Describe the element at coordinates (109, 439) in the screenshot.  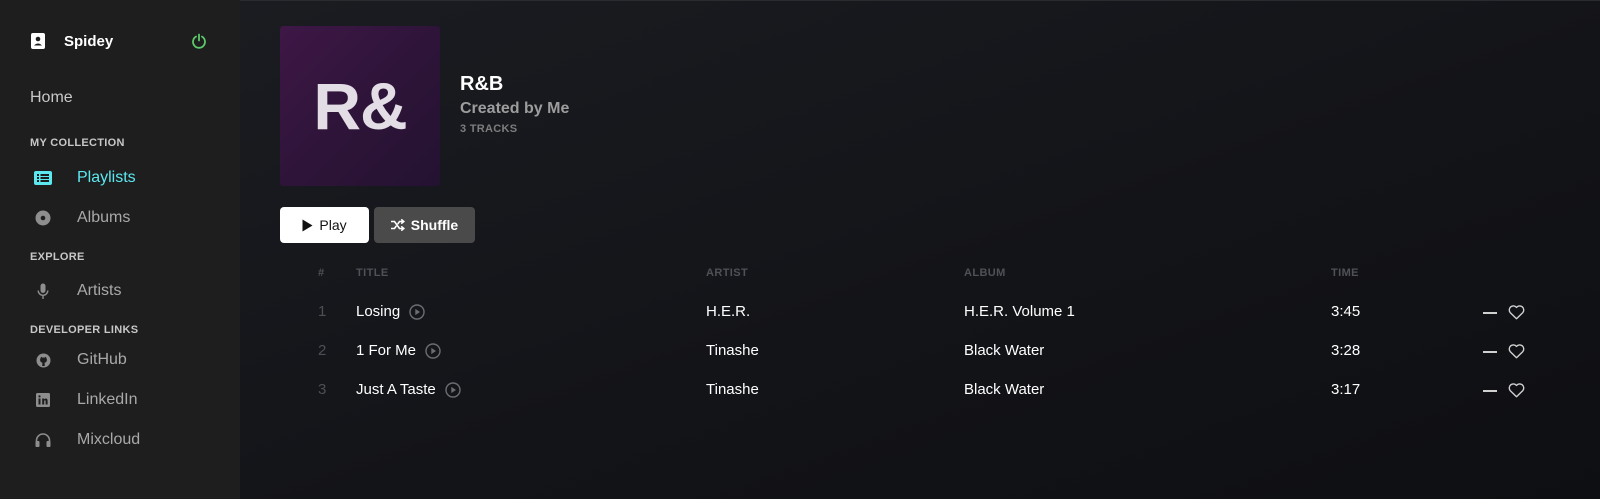
I see `sidebar-item-label: Mixcloud` at that location.